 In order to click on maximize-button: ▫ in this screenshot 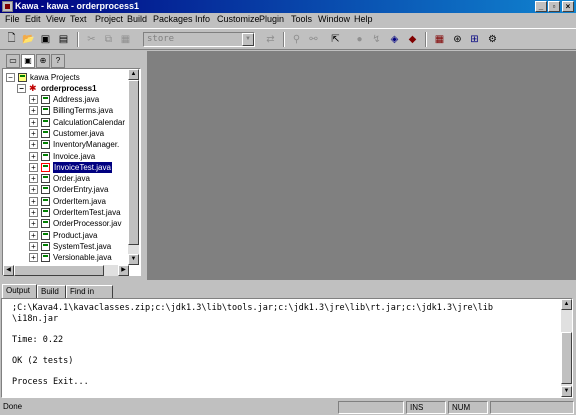, I will do `click(554, 6)`.